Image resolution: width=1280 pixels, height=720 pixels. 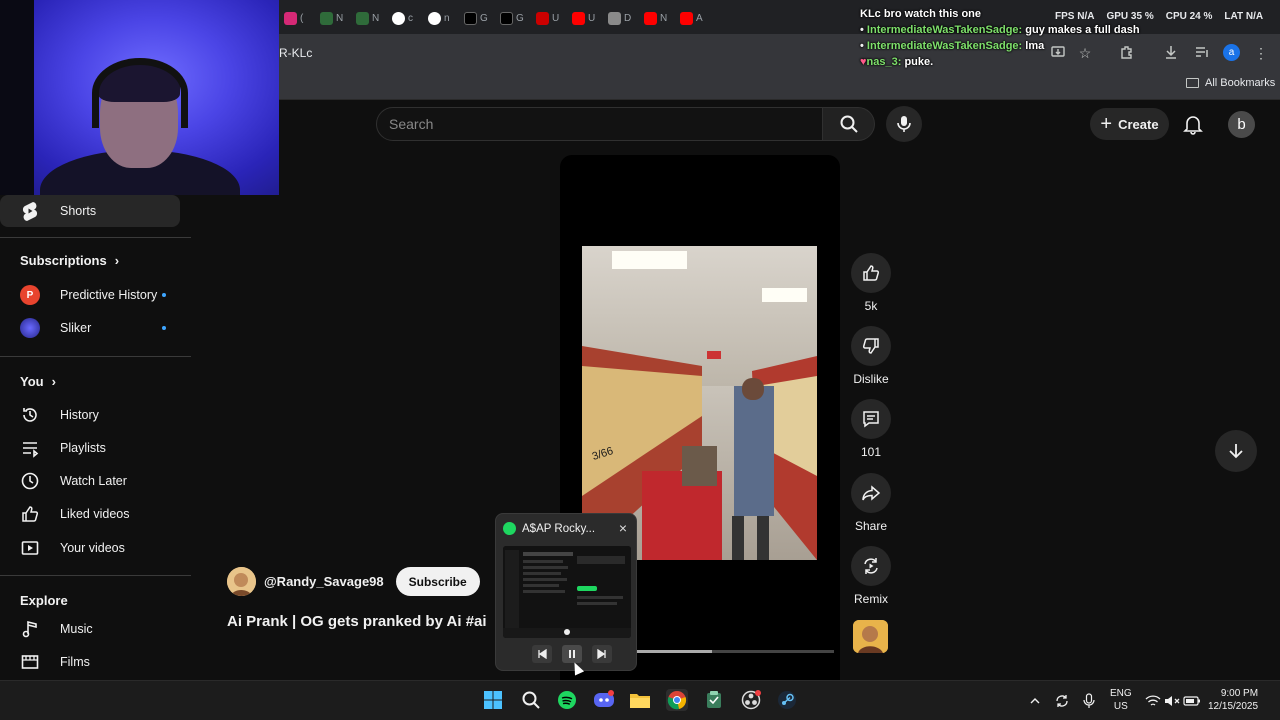 What do you see at coordinates (1035, 701) in the screenshot?
I see `tray-overflow-chevron-icon` at bounding box center [1035, 701].